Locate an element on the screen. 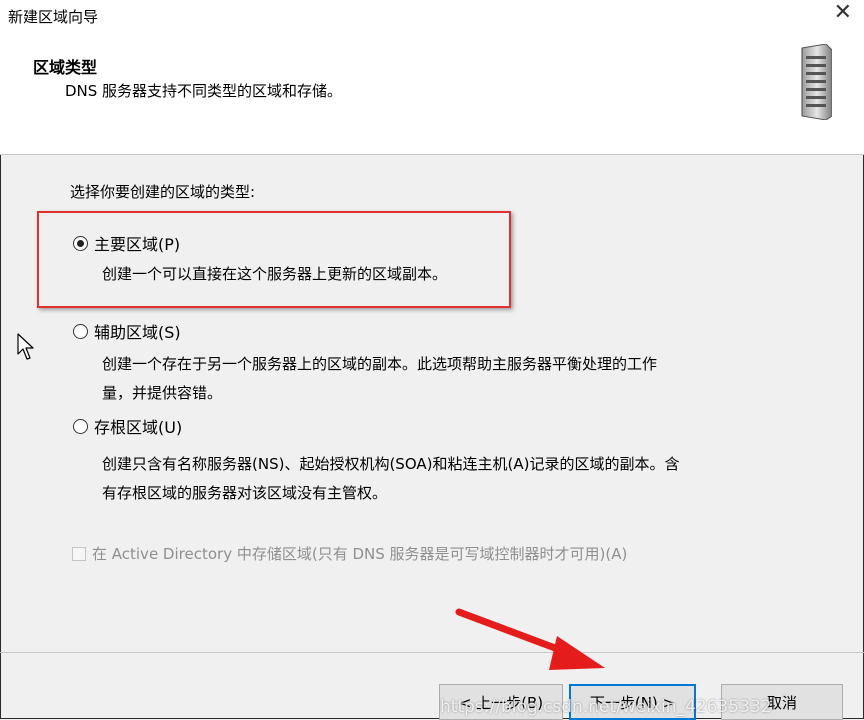 The image size is (864, 720). radio-button-secondary is located at coordinates (80, 331).